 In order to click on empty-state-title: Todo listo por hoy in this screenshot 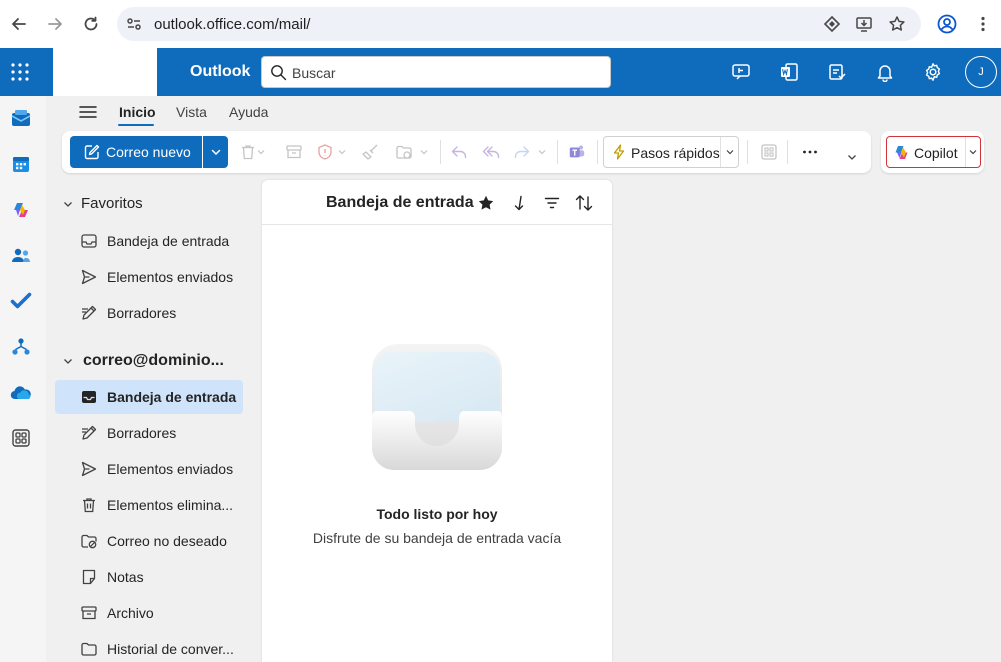, I will do `click(437, 514)`.